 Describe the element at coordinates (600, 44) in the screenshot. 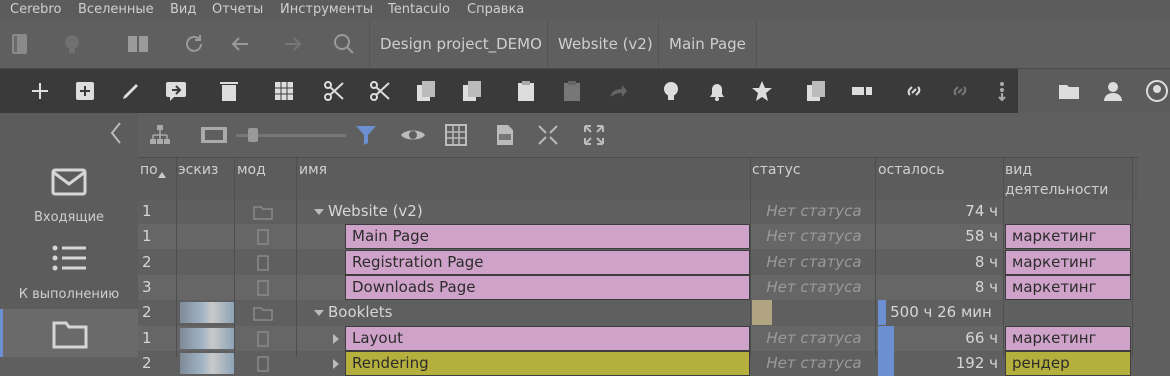

I see `breadcrumb-website: Website (v2)` at that location.